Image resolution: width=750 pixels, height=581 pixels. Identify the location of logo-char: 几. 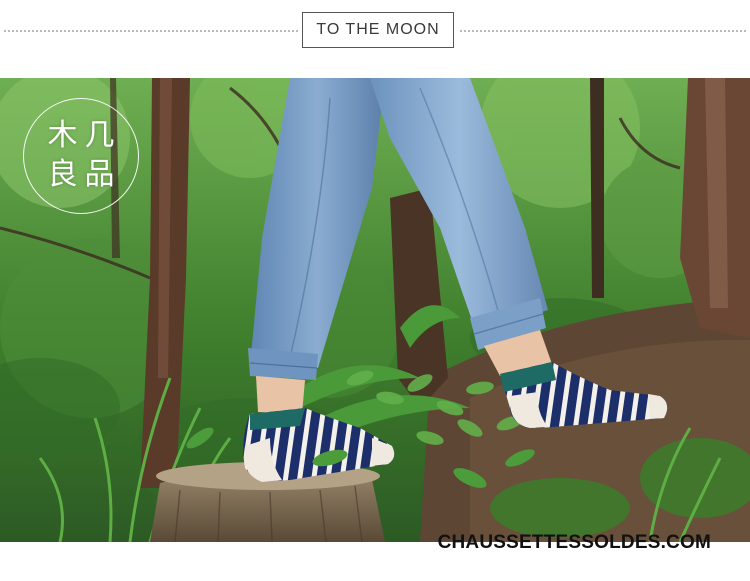
(99, 135).